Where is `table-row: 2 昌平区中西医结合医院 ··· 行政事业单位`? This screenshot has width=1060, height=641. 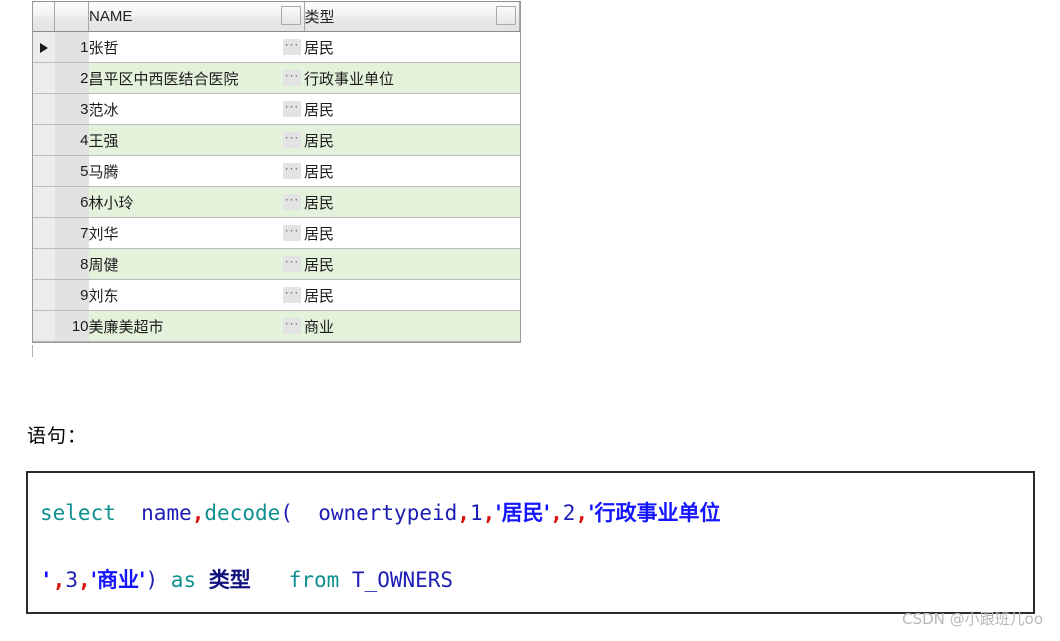 table-row: 2 昌平区中西医结合医院 ··· 行政事业单位 is located at coordinates (276, 78).